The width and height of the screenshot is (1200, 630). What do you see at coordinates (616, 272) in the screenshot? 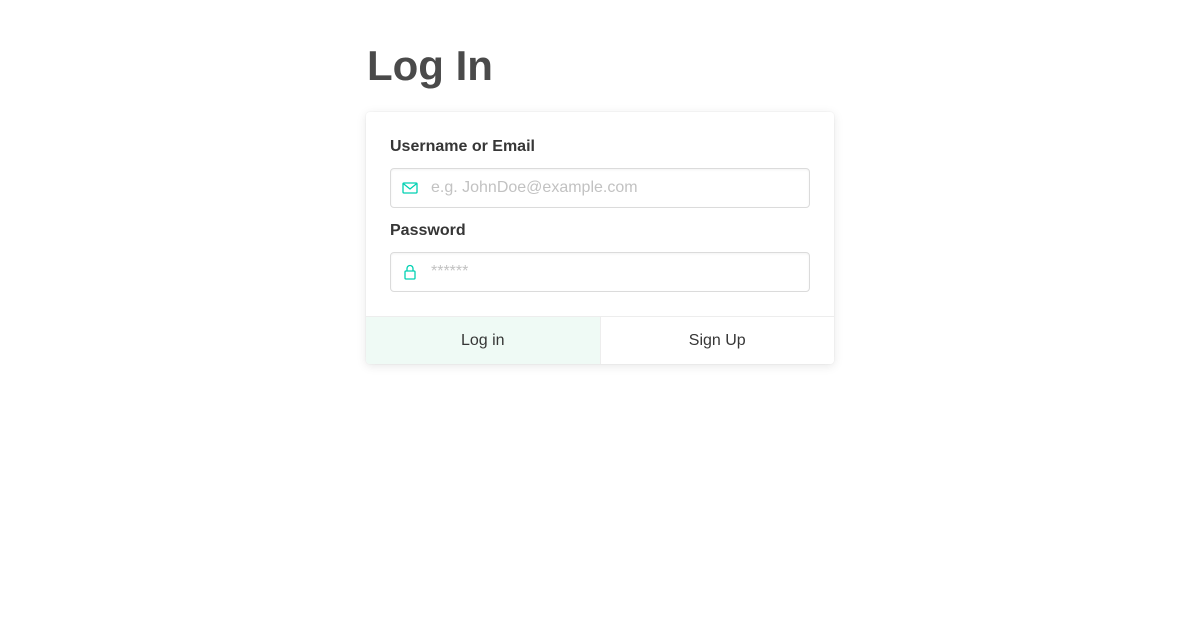
I see `password-input` at bounding box center [616, 272].